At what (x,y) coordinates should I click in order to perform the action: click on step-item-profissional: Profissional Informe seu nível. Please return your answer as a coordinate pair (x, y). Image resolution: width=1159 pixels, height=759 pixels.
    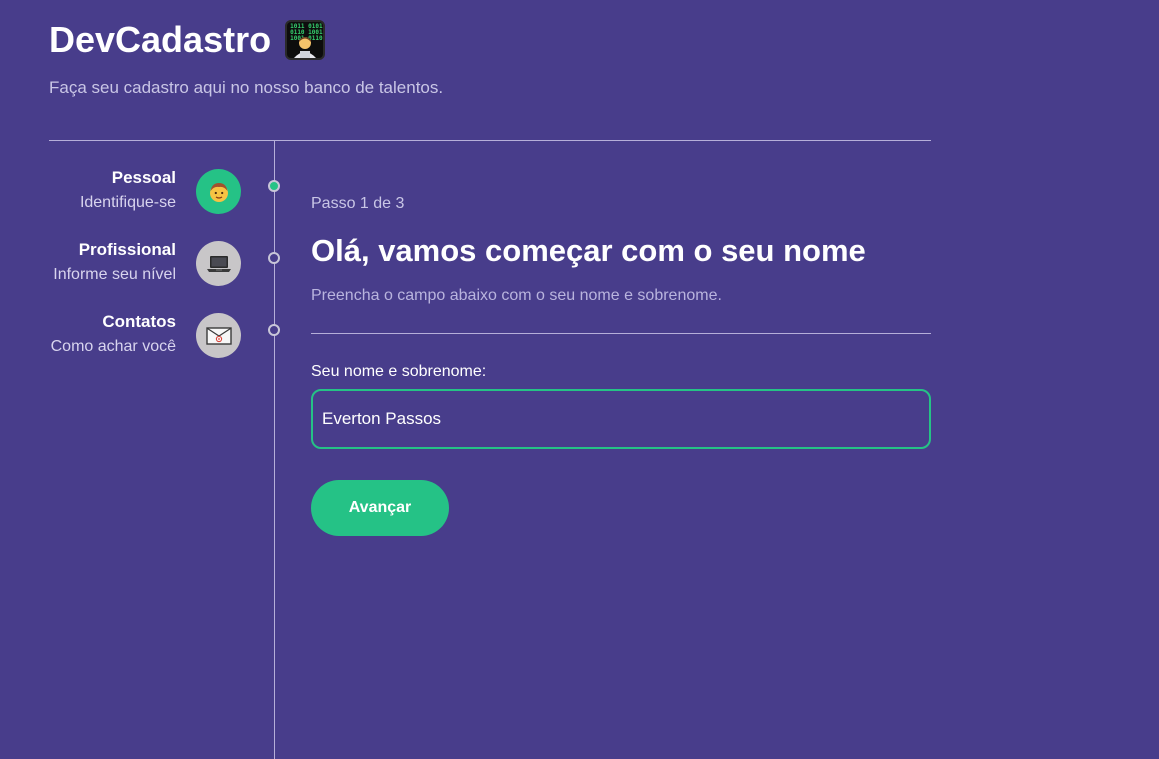
    Looking at the image, I should click on (140, 270).